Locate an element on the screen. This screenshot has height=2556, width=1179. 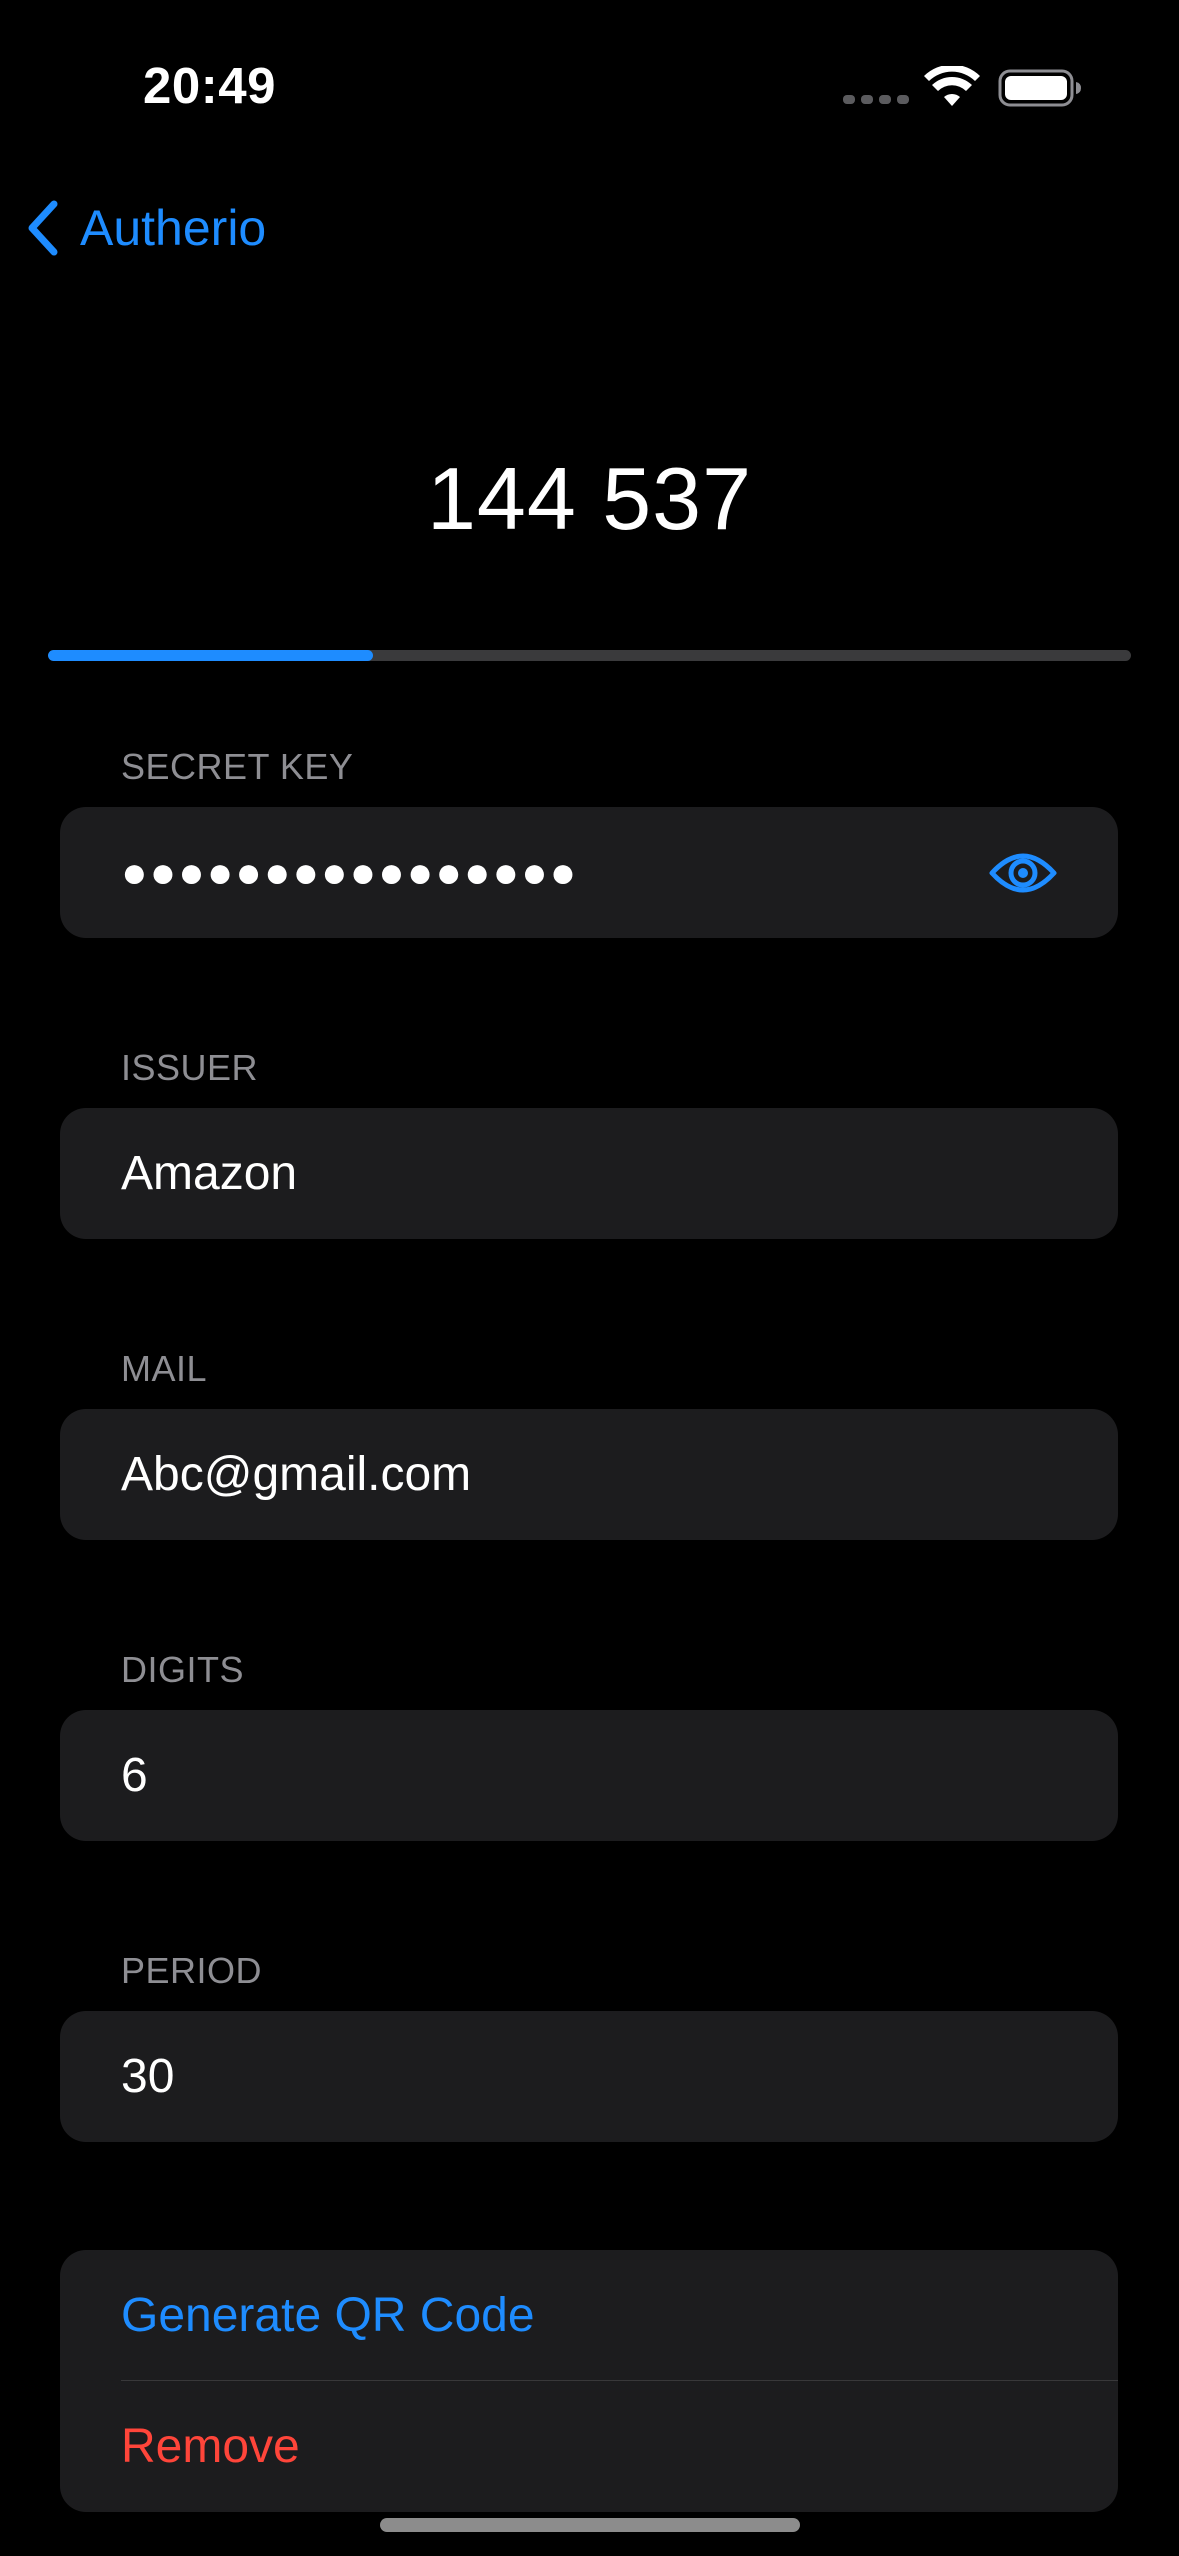
mail-label: MAIL is located at coordinates (164, 1368).